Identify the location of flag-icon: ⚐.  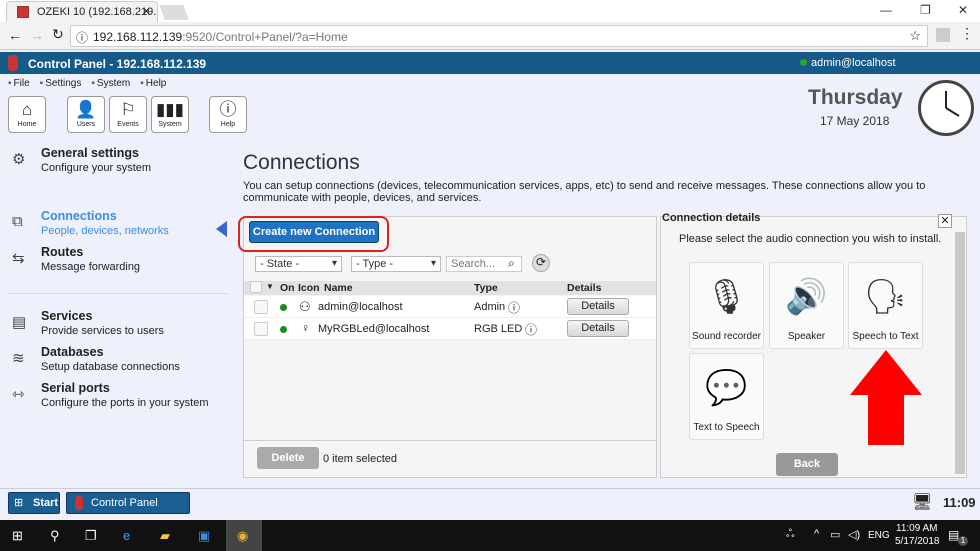
(128, 109).